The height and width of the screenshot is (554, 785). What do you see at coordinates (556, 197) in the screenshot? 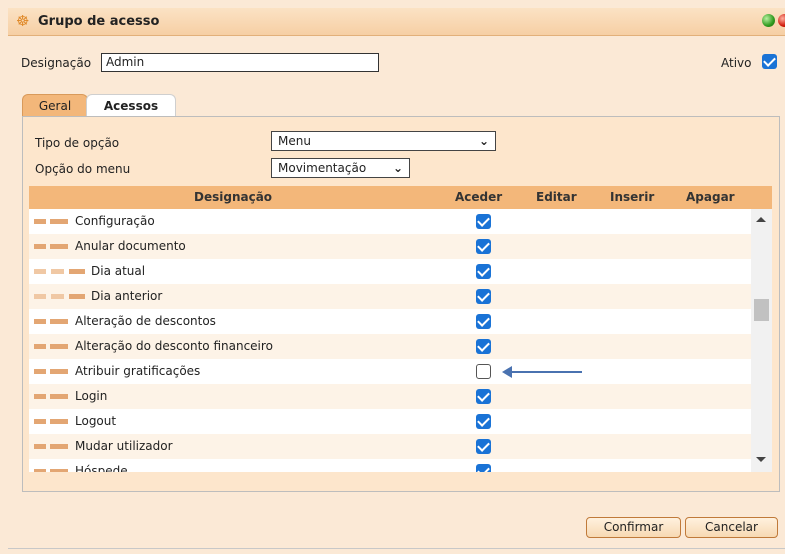
I see `column-editar: Editar` at bounding box center [556, 197].